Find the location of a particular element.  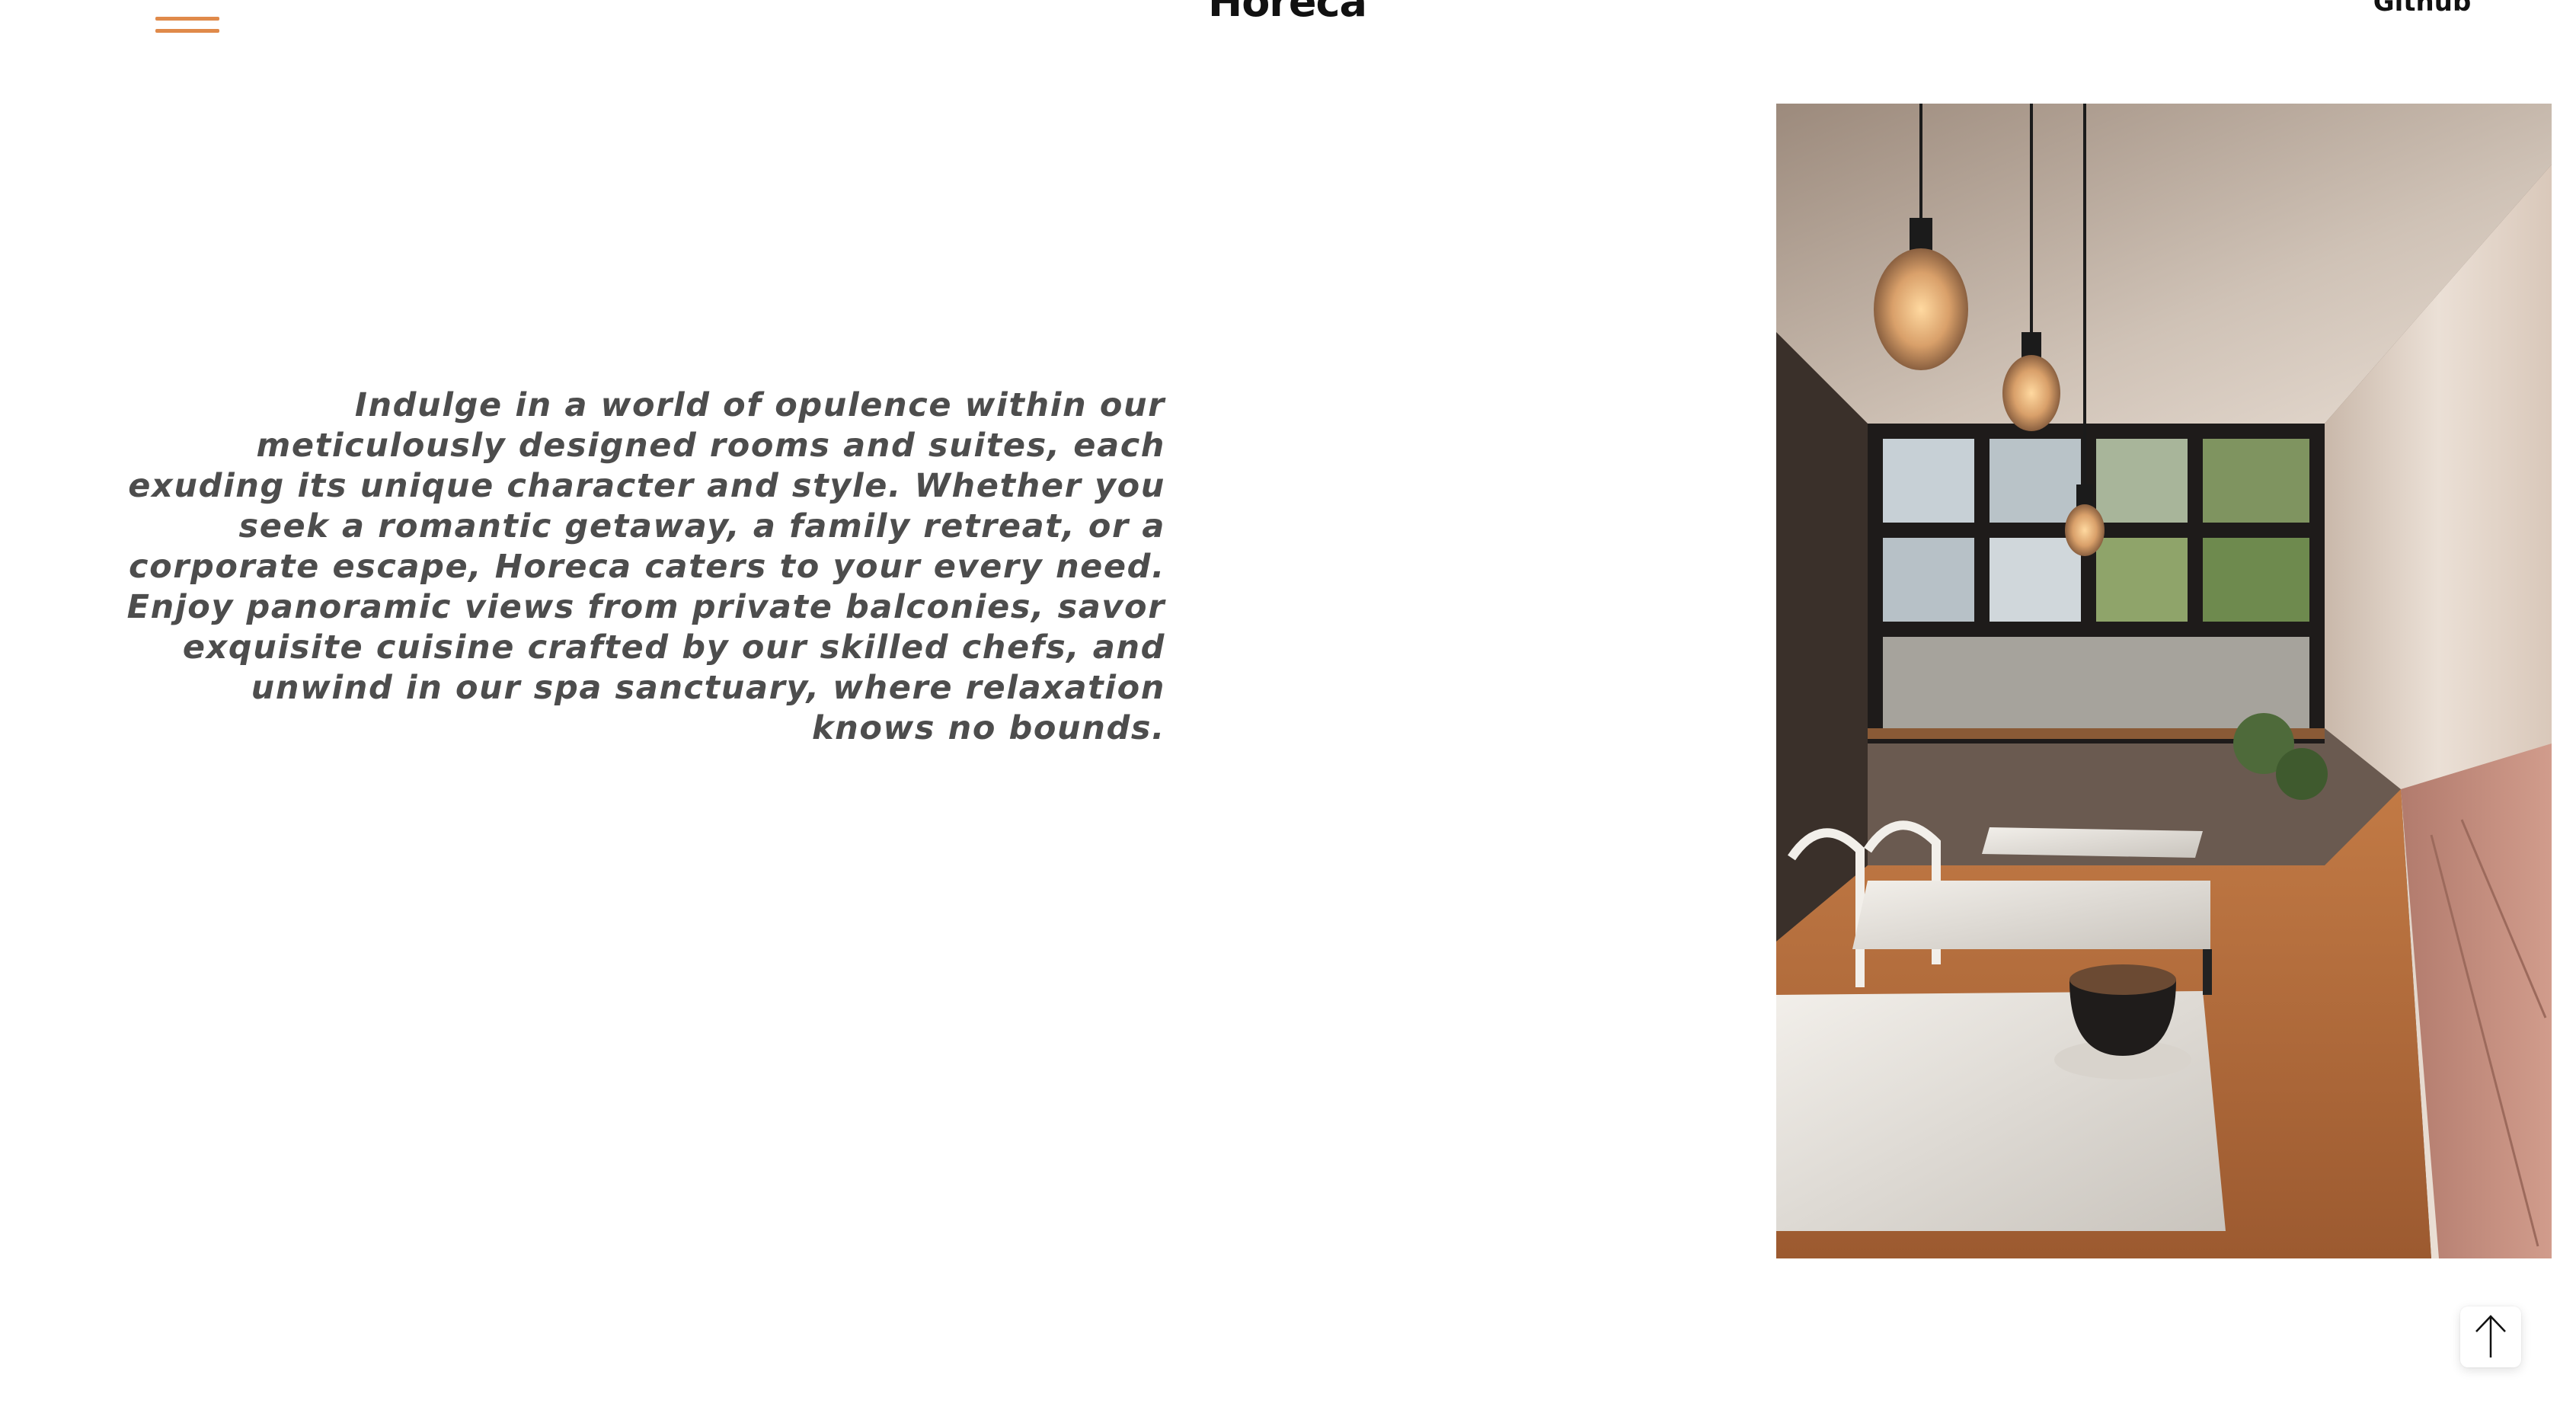

arrow-up-icon is located at coordinates (2490, 1337).